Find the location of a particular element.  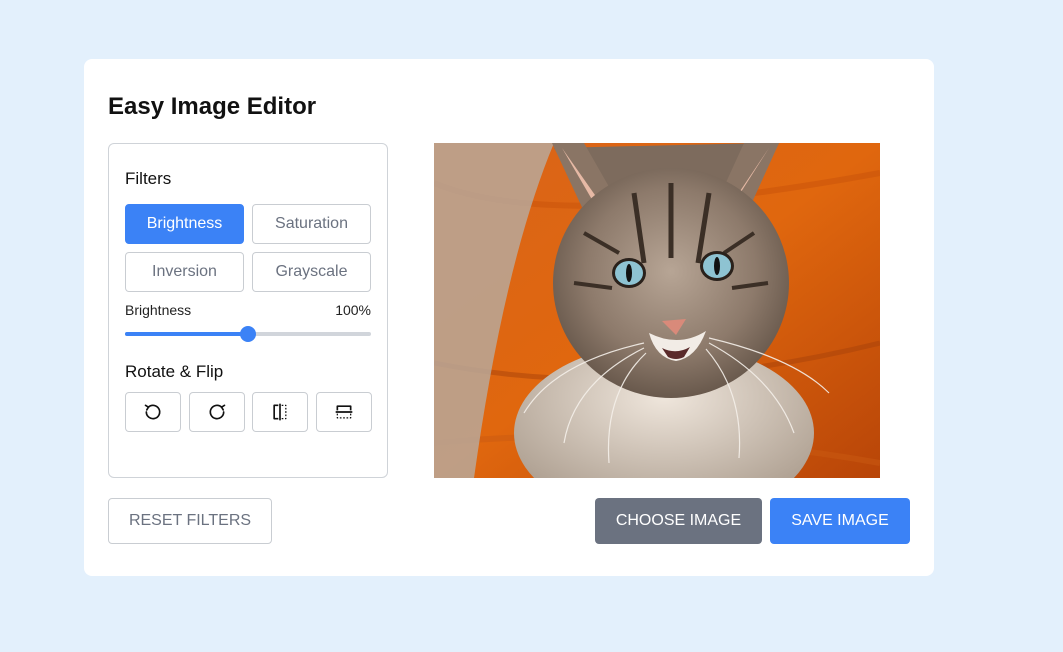

rotate-left-icon is located at coordinates (152, 412).